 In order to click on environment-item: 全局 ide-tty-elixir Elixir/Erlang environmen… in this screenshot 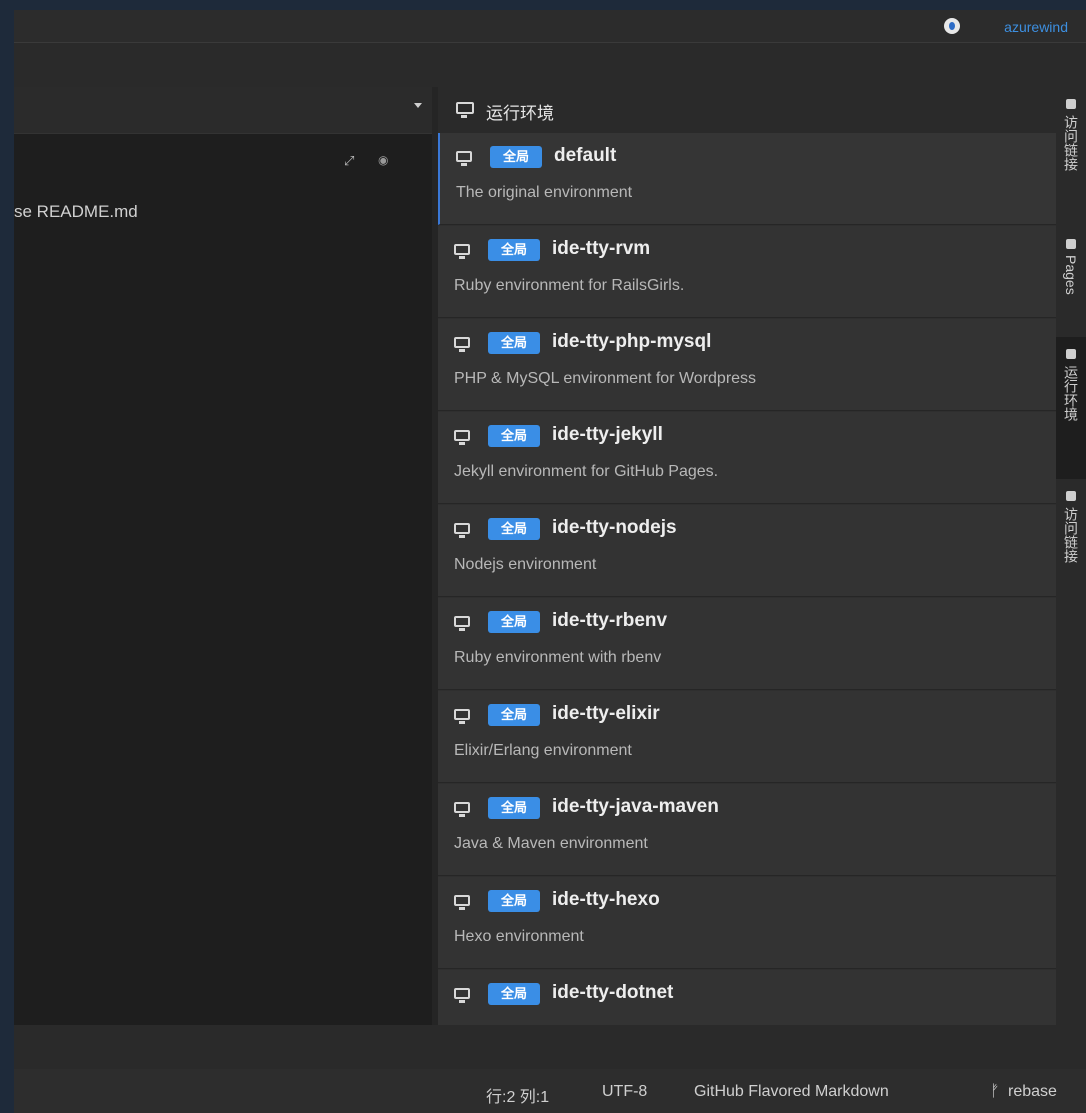, I will do `click(747, 737)`.